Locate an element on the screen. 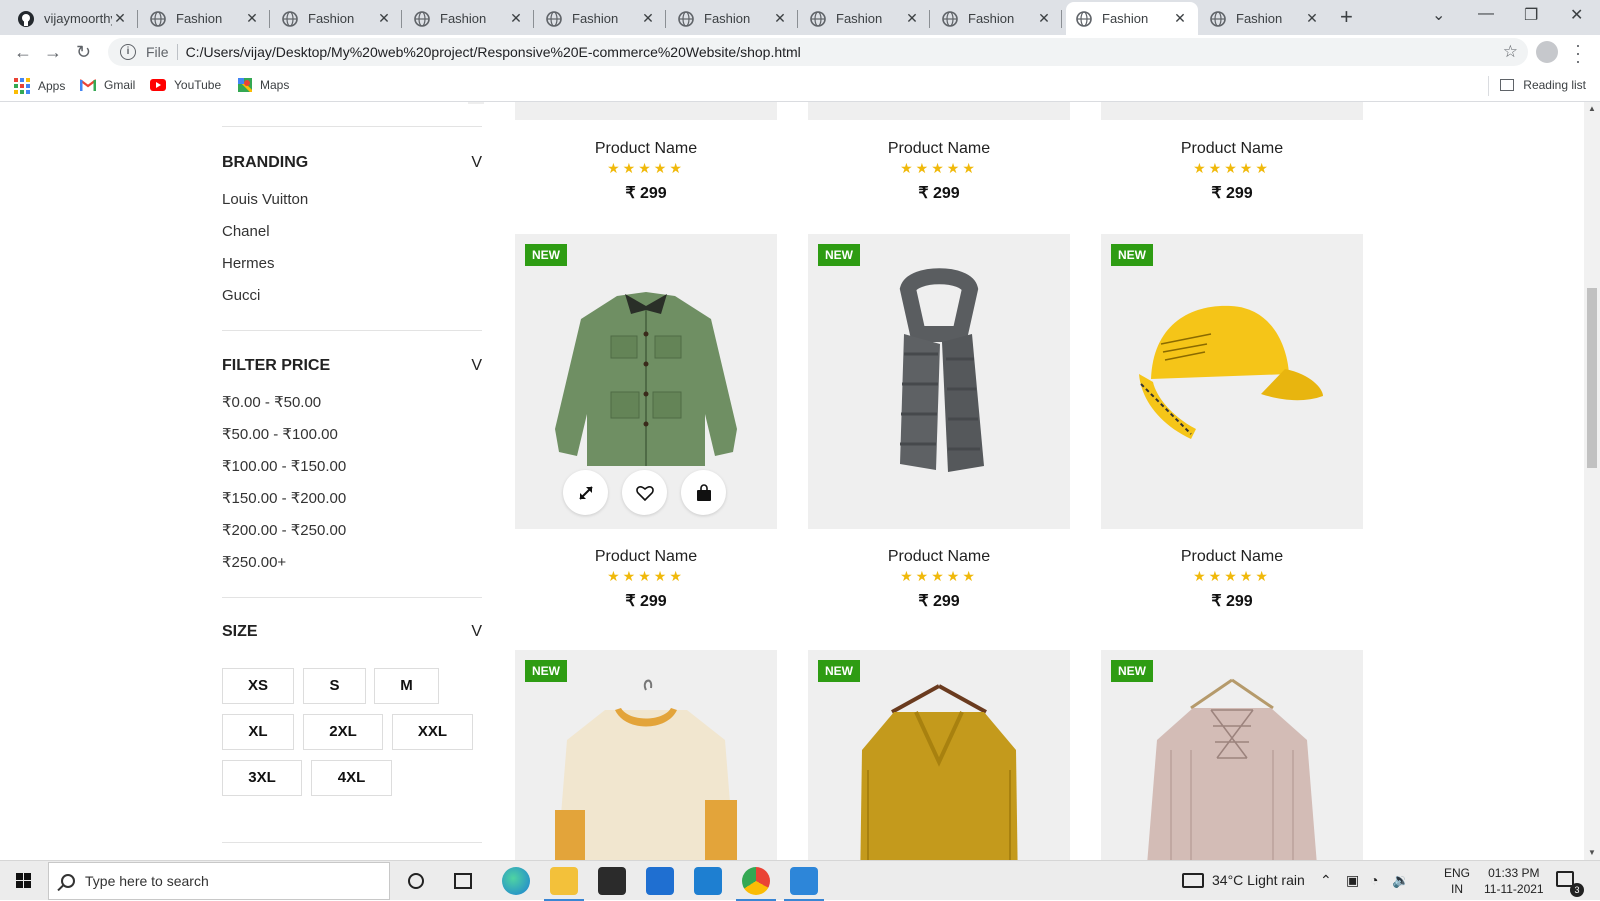 This screenshot has width=1600, height=901. brand-option: Hermes is located at coordinates (352, 264).